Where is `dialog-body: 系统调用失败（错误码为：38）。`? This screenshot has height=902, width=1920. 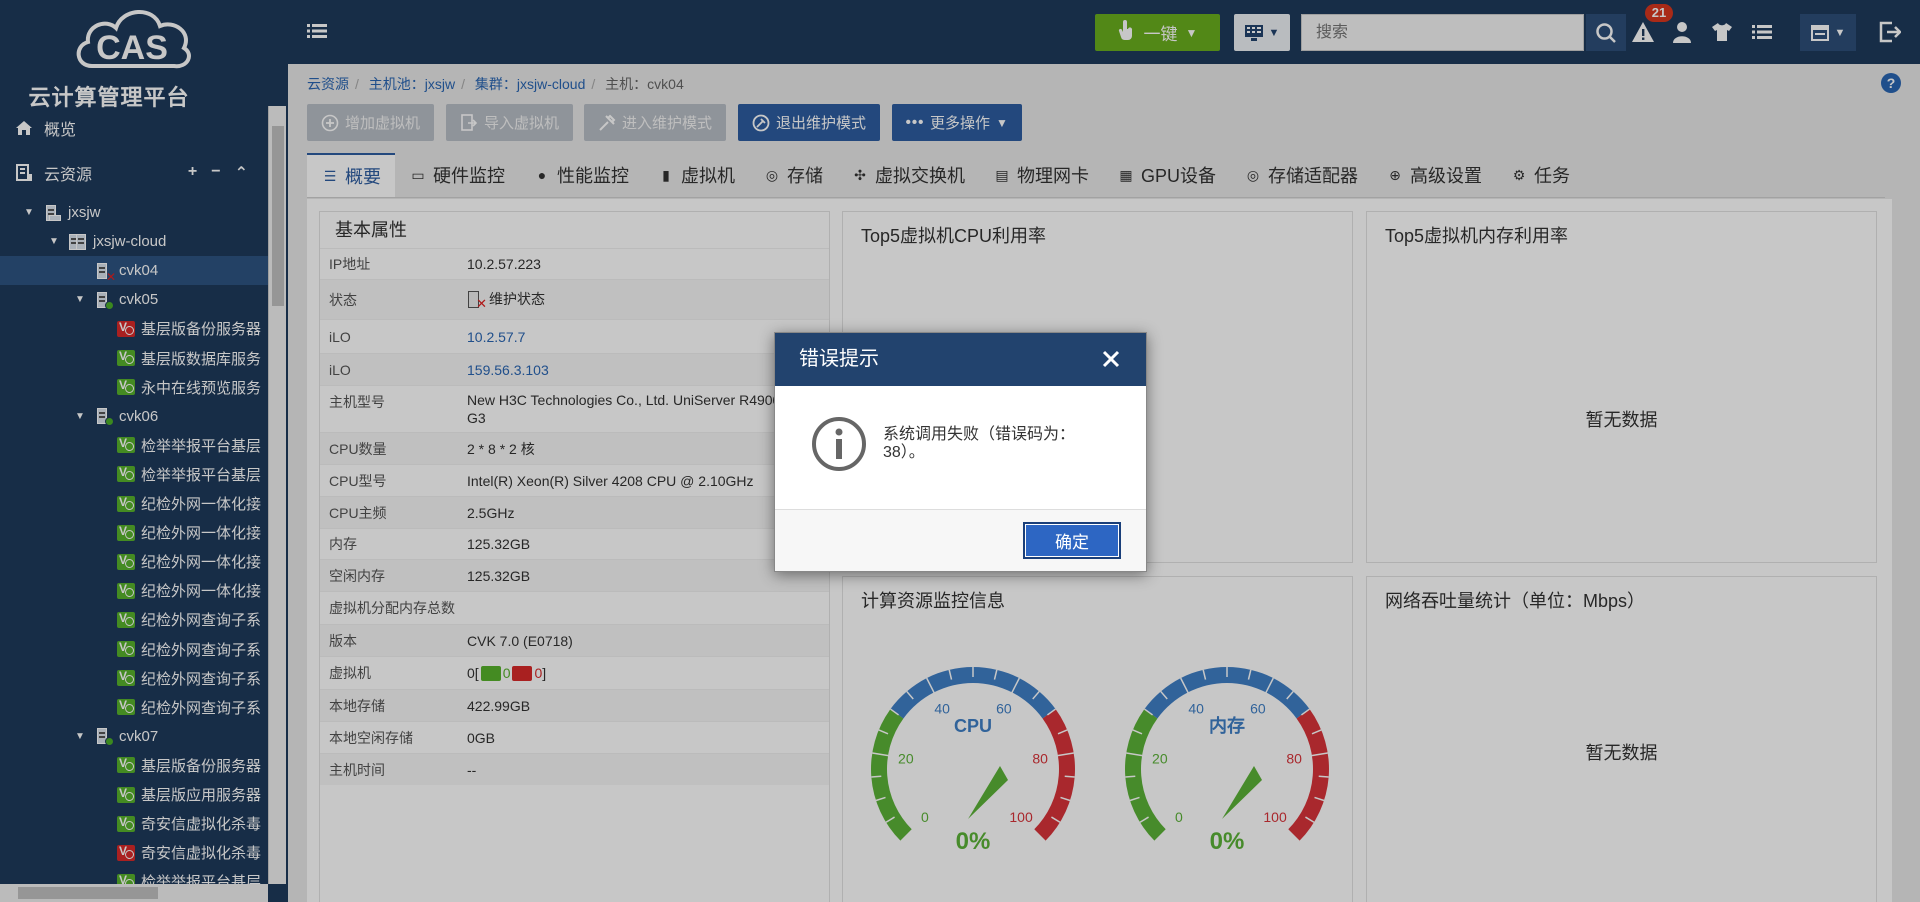
dialog-body: 系统调用失败（错误码为：38）。 is located at coordinates (960, 448).